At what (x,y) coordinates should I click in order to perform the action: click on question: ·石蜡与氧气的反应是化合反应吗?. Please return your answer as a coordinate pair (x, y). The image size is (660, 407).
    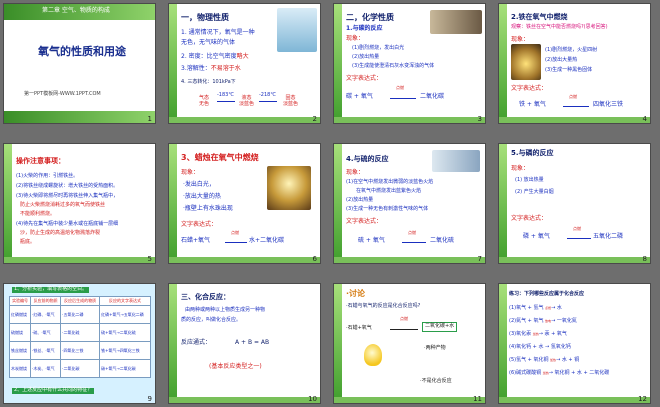
    Looking at the image, I should click on (383, 306).